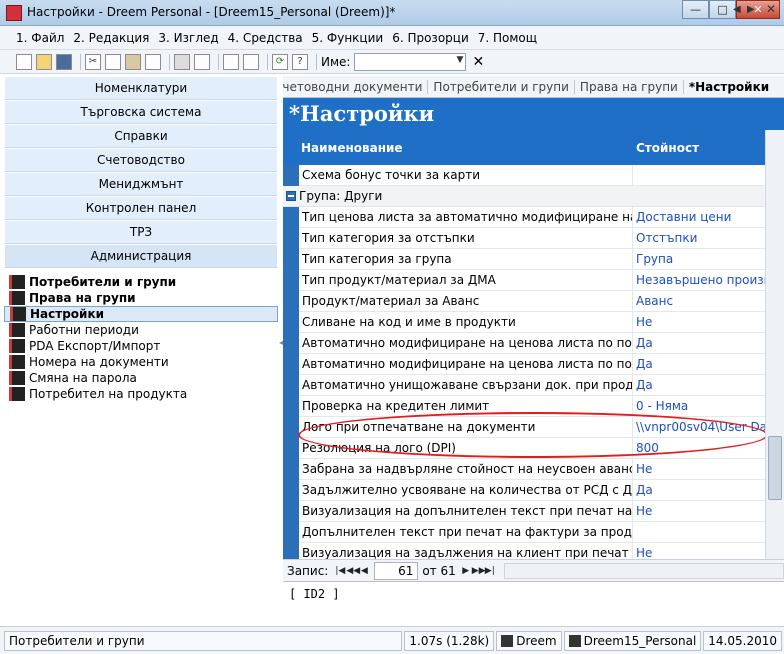  What do you see at coordinates (699, 238) in the screenshot?
I see `row-value: Отстъпки` at bounding box center [699, 238].